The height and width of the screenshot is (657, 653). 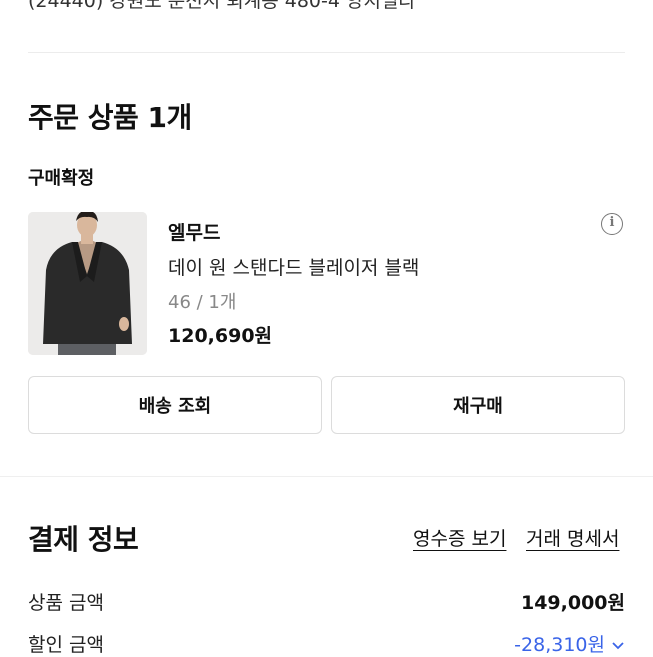 What do you see at coordinates (326, 52) in the screenshot?
I see `divider` at bounding box center [326, 52].